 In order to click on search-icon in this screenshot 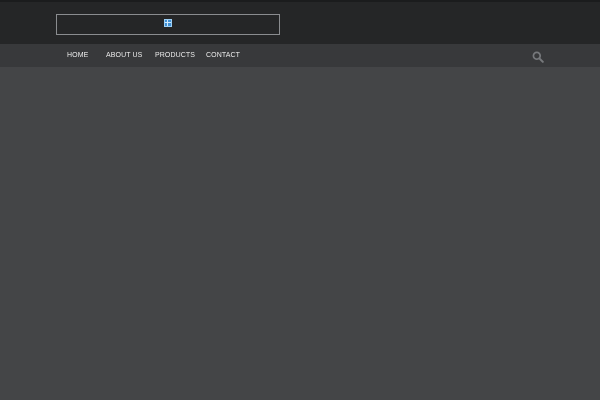, I will do `click(538, 56)`.